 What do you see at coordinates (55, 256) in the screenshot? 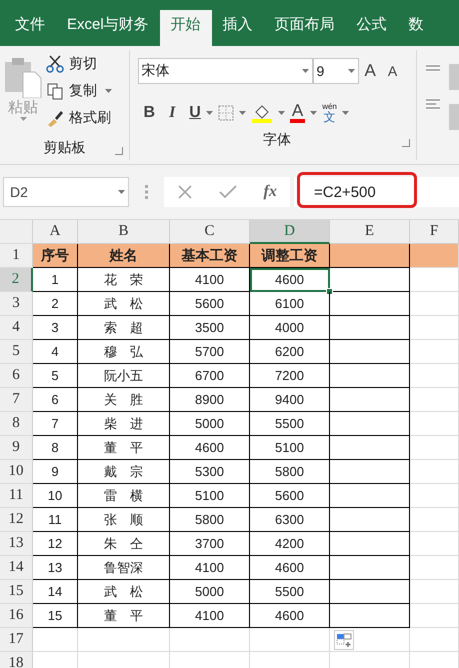
I see `table-cell: 序号` at bounding box center [55, 256].